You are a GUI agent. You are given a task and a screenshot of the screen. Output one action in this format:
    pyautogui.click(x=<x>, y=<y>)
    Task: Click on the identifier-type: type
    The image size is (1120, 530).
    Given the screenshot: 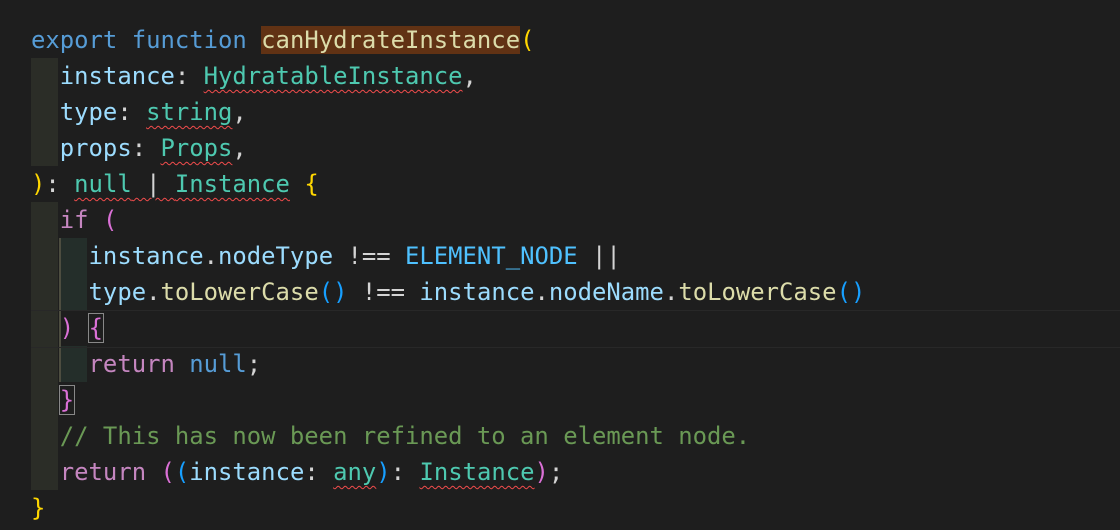 What is the action you would take?
    pyautogui.click(x=117, y=292)
    